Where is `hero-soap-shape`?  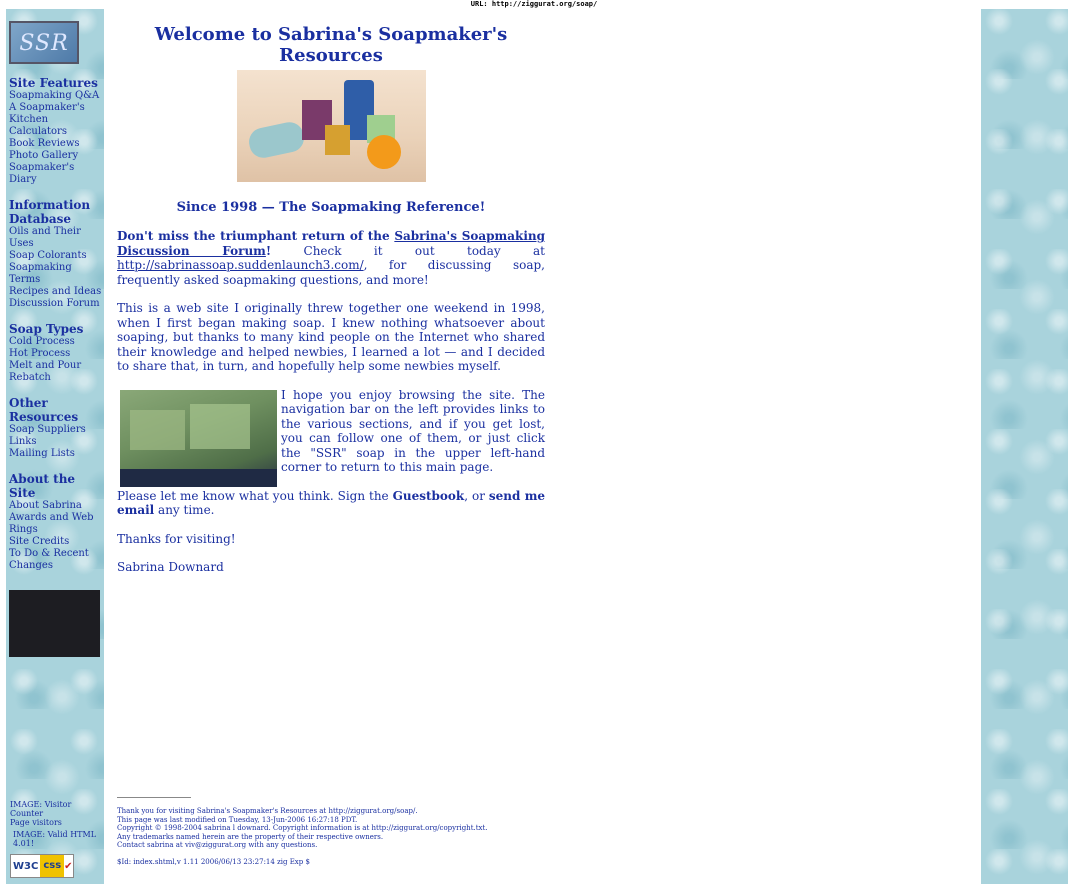
hero-soap-shape is located at coordinates (337, 140).